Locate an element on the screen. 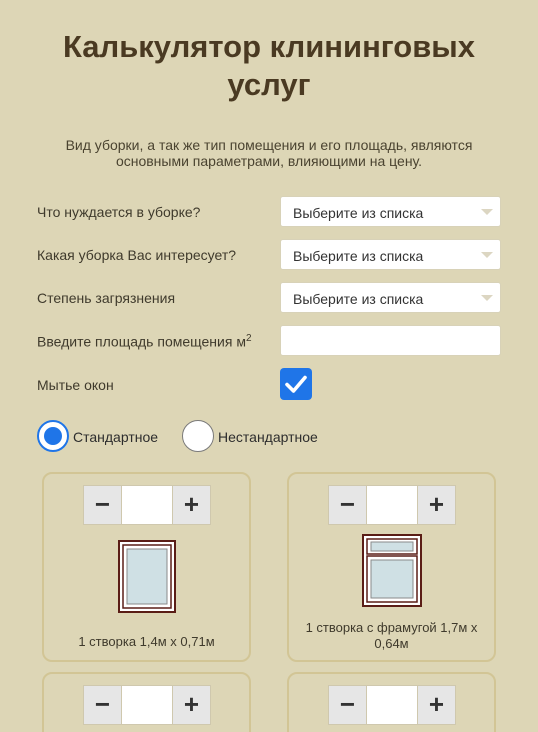  dirt-level-label: Степень загрязнения is located at coordinates (106, 298).